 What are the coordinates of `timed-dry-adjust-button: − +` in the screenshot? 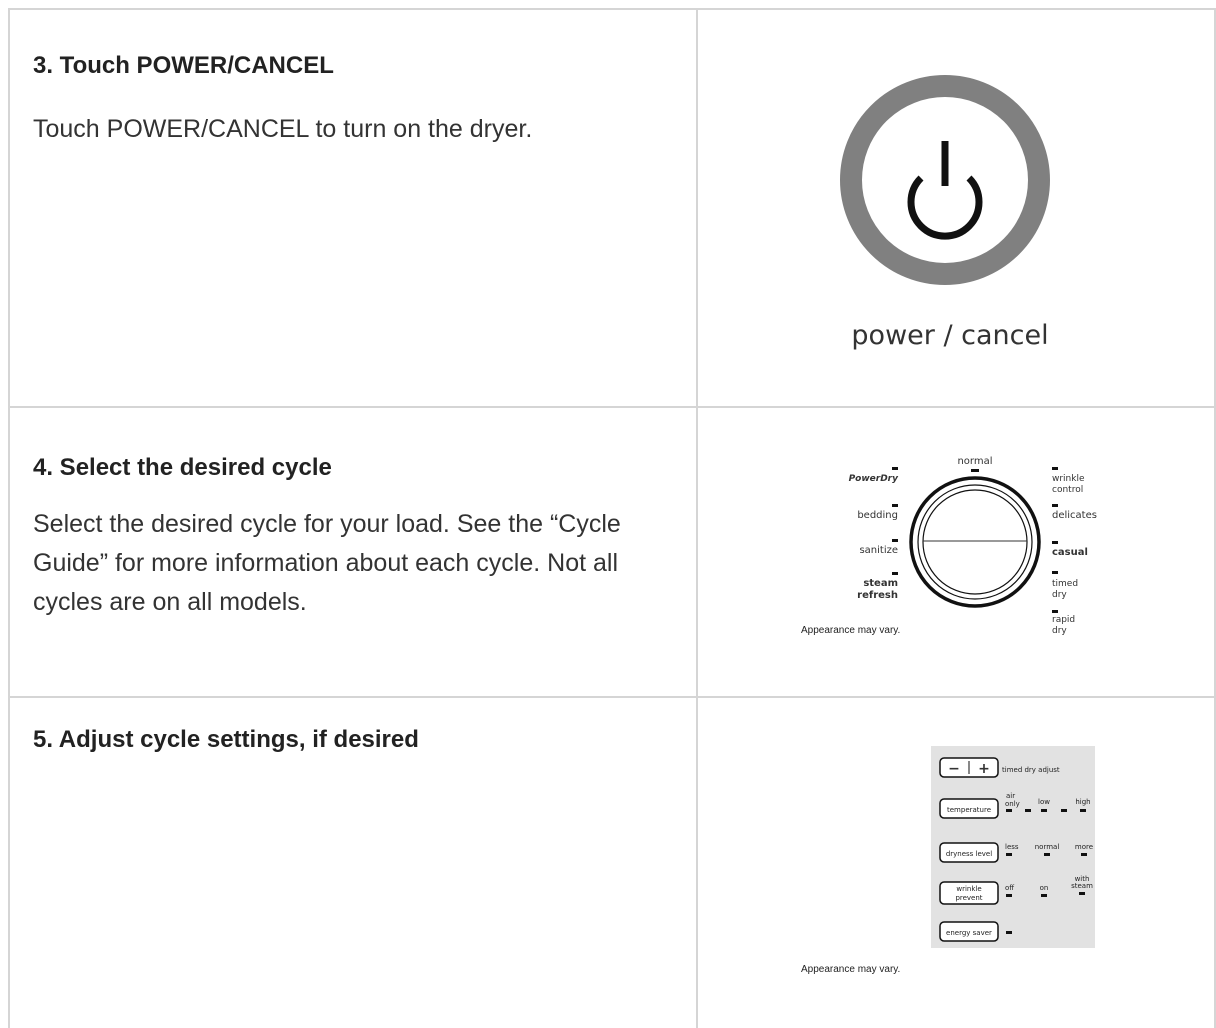 It's located at (969, 767).